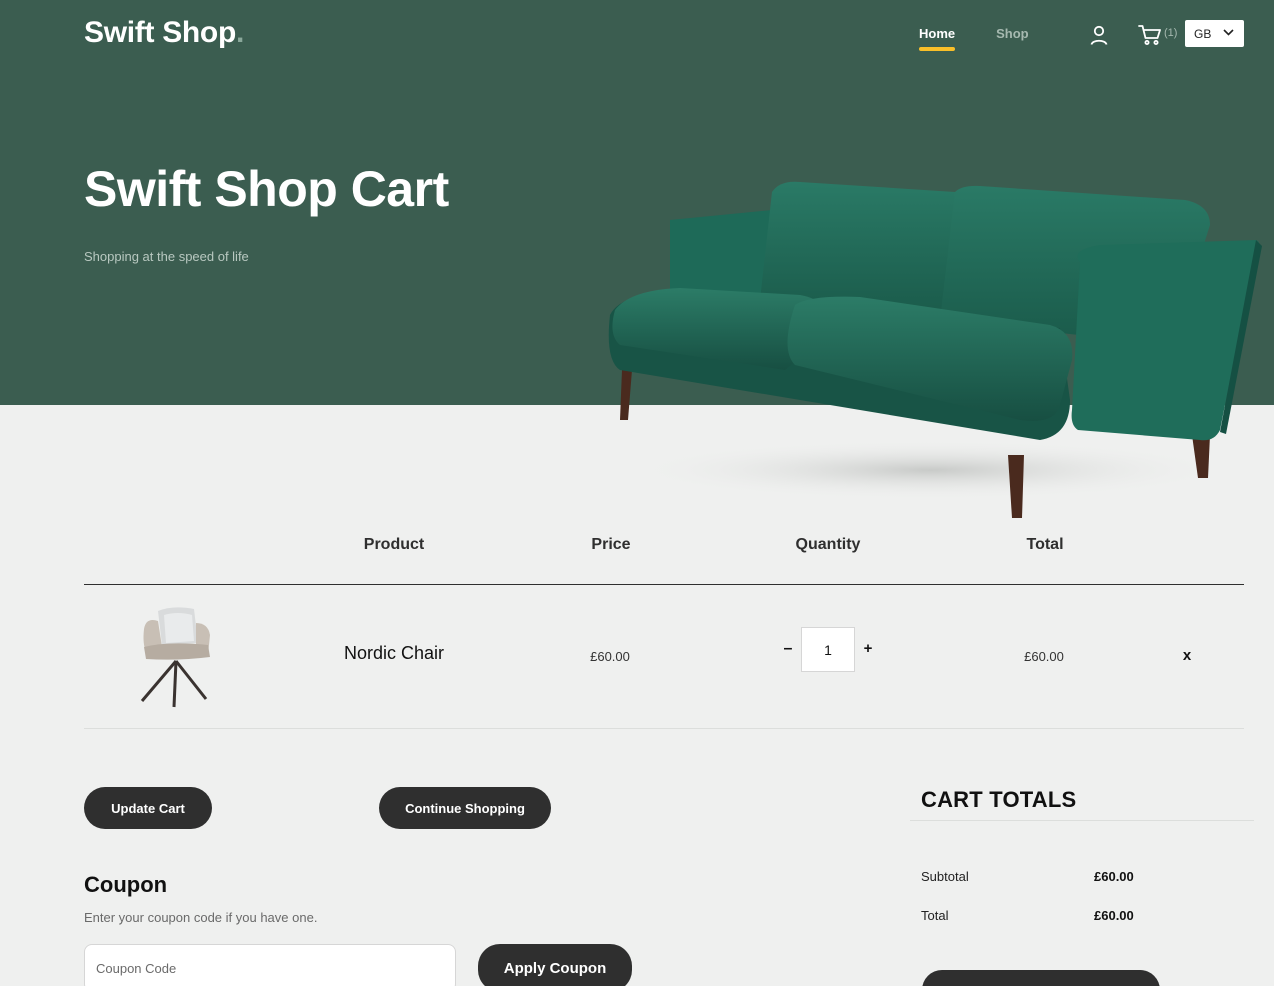  I want to click on total-value: £60.00, so click(1114, 915).